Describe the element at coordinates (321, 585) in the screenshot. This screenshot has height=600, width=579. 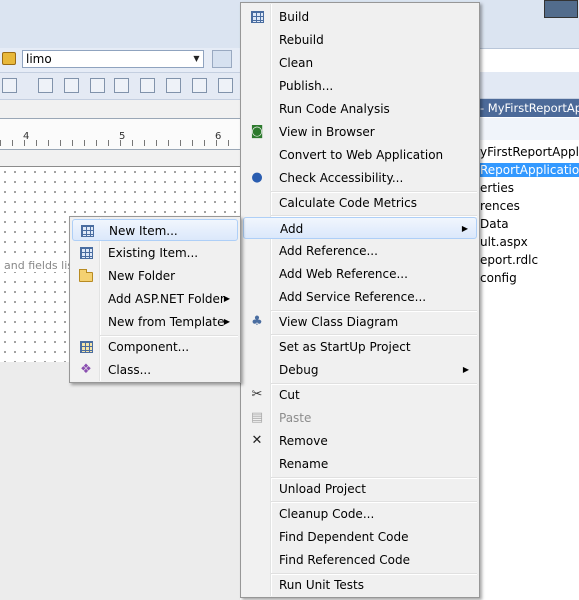
I see `menu-label: Run Unit Tests` at that location.